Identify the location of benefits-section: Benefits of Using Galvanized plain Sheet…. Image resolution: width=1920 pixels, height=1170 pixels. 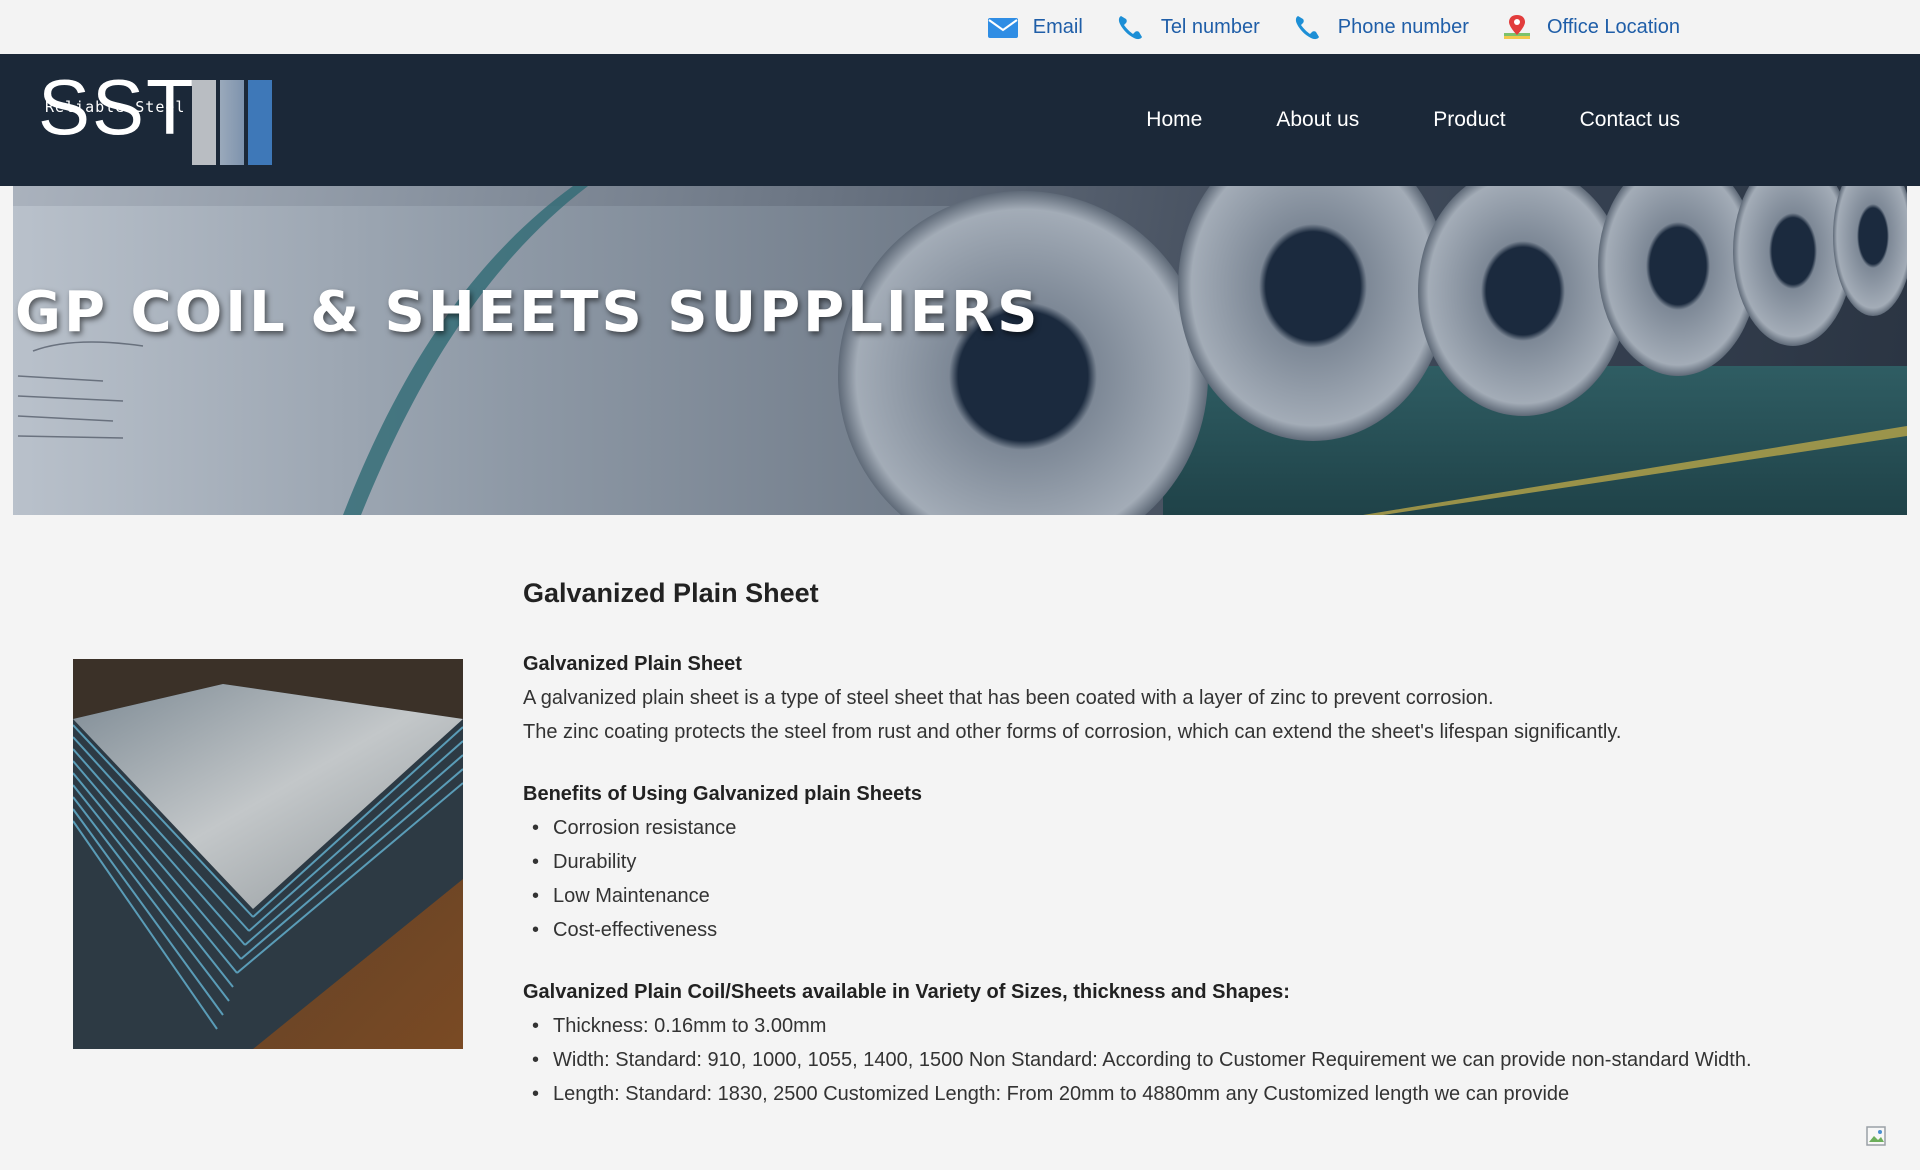
(1193, 862).